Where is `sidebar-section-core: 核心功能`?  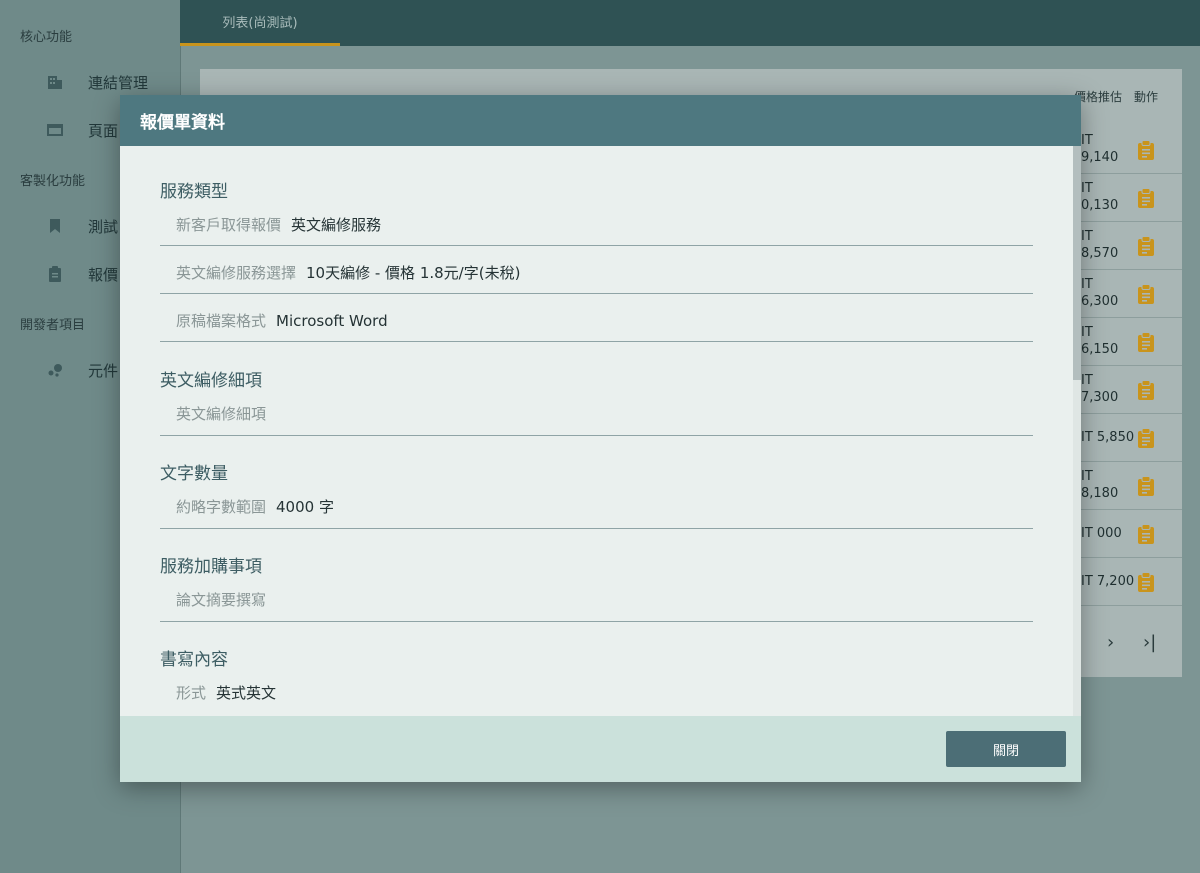 sidebar-section-core: 核心功能 is located at coordinates (46, 37).